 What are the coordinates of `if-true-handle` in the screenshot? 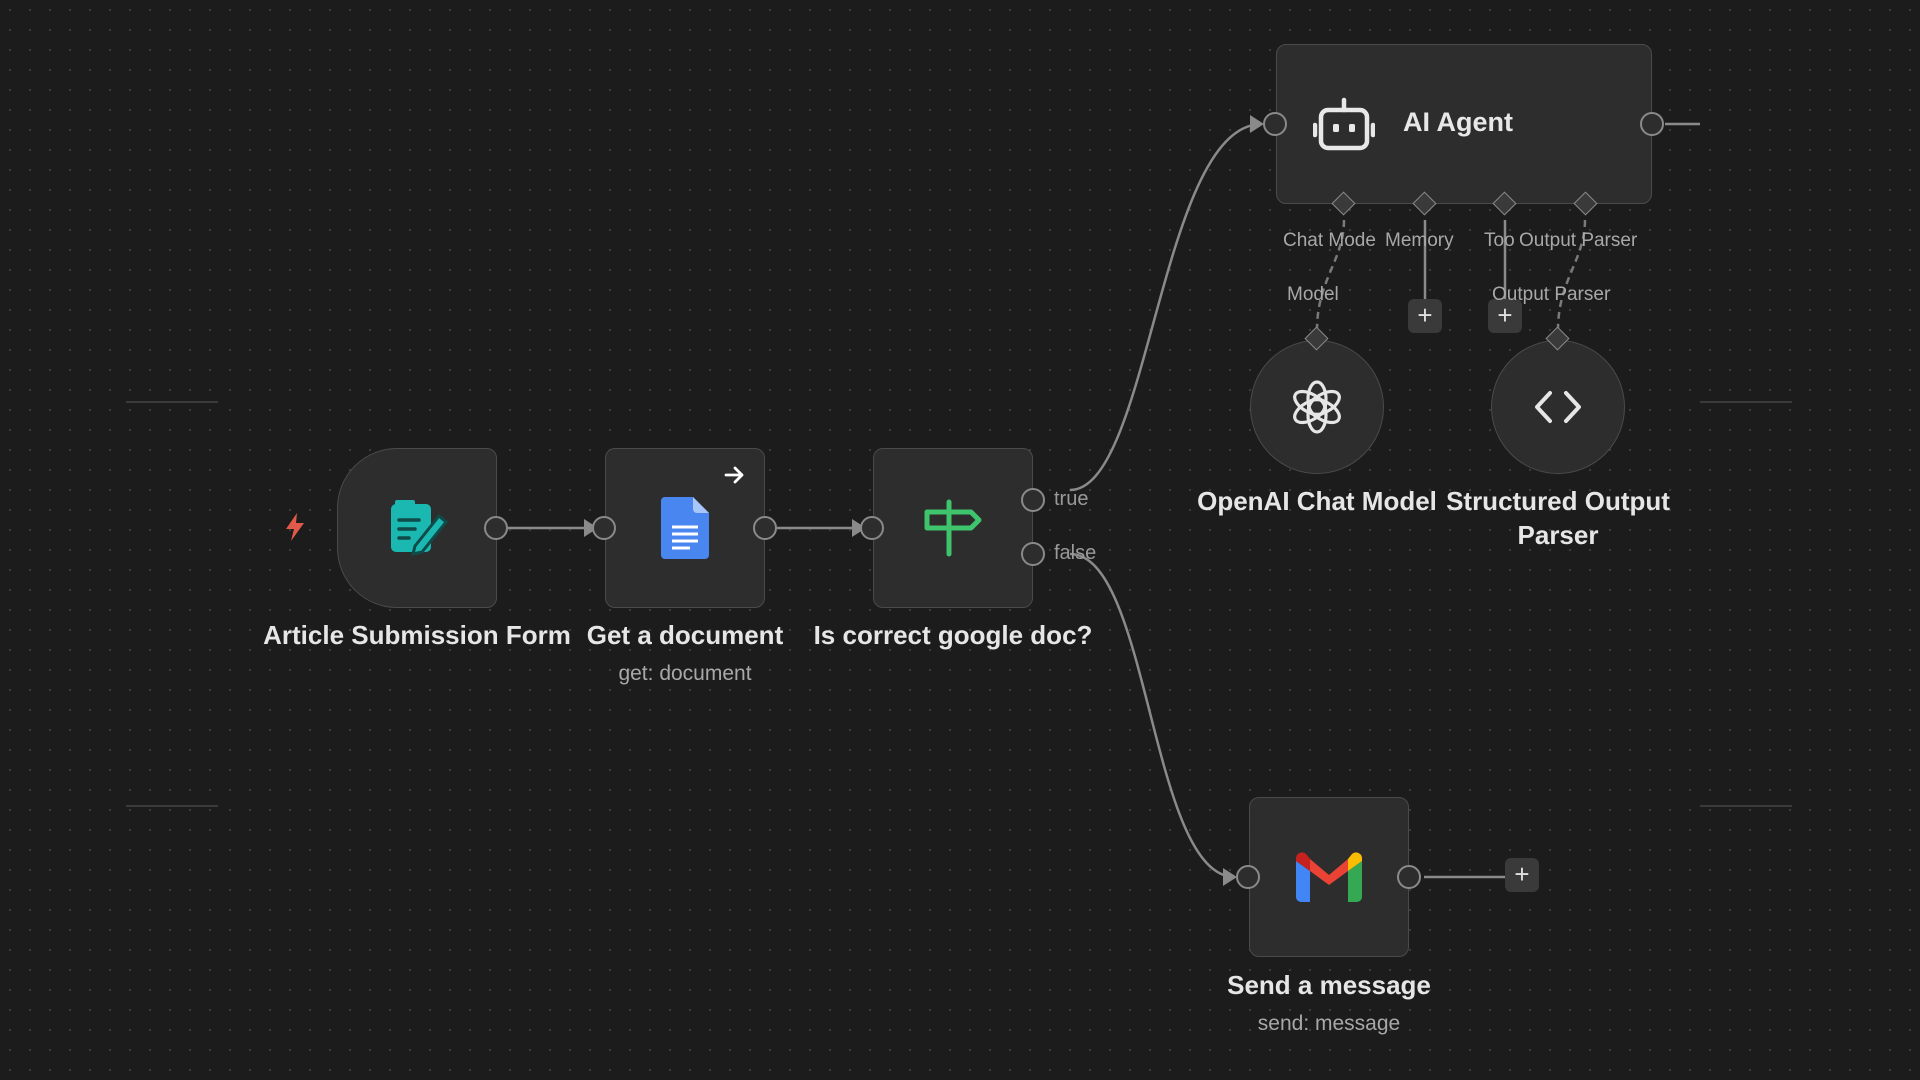 It's located at (1033, 500).